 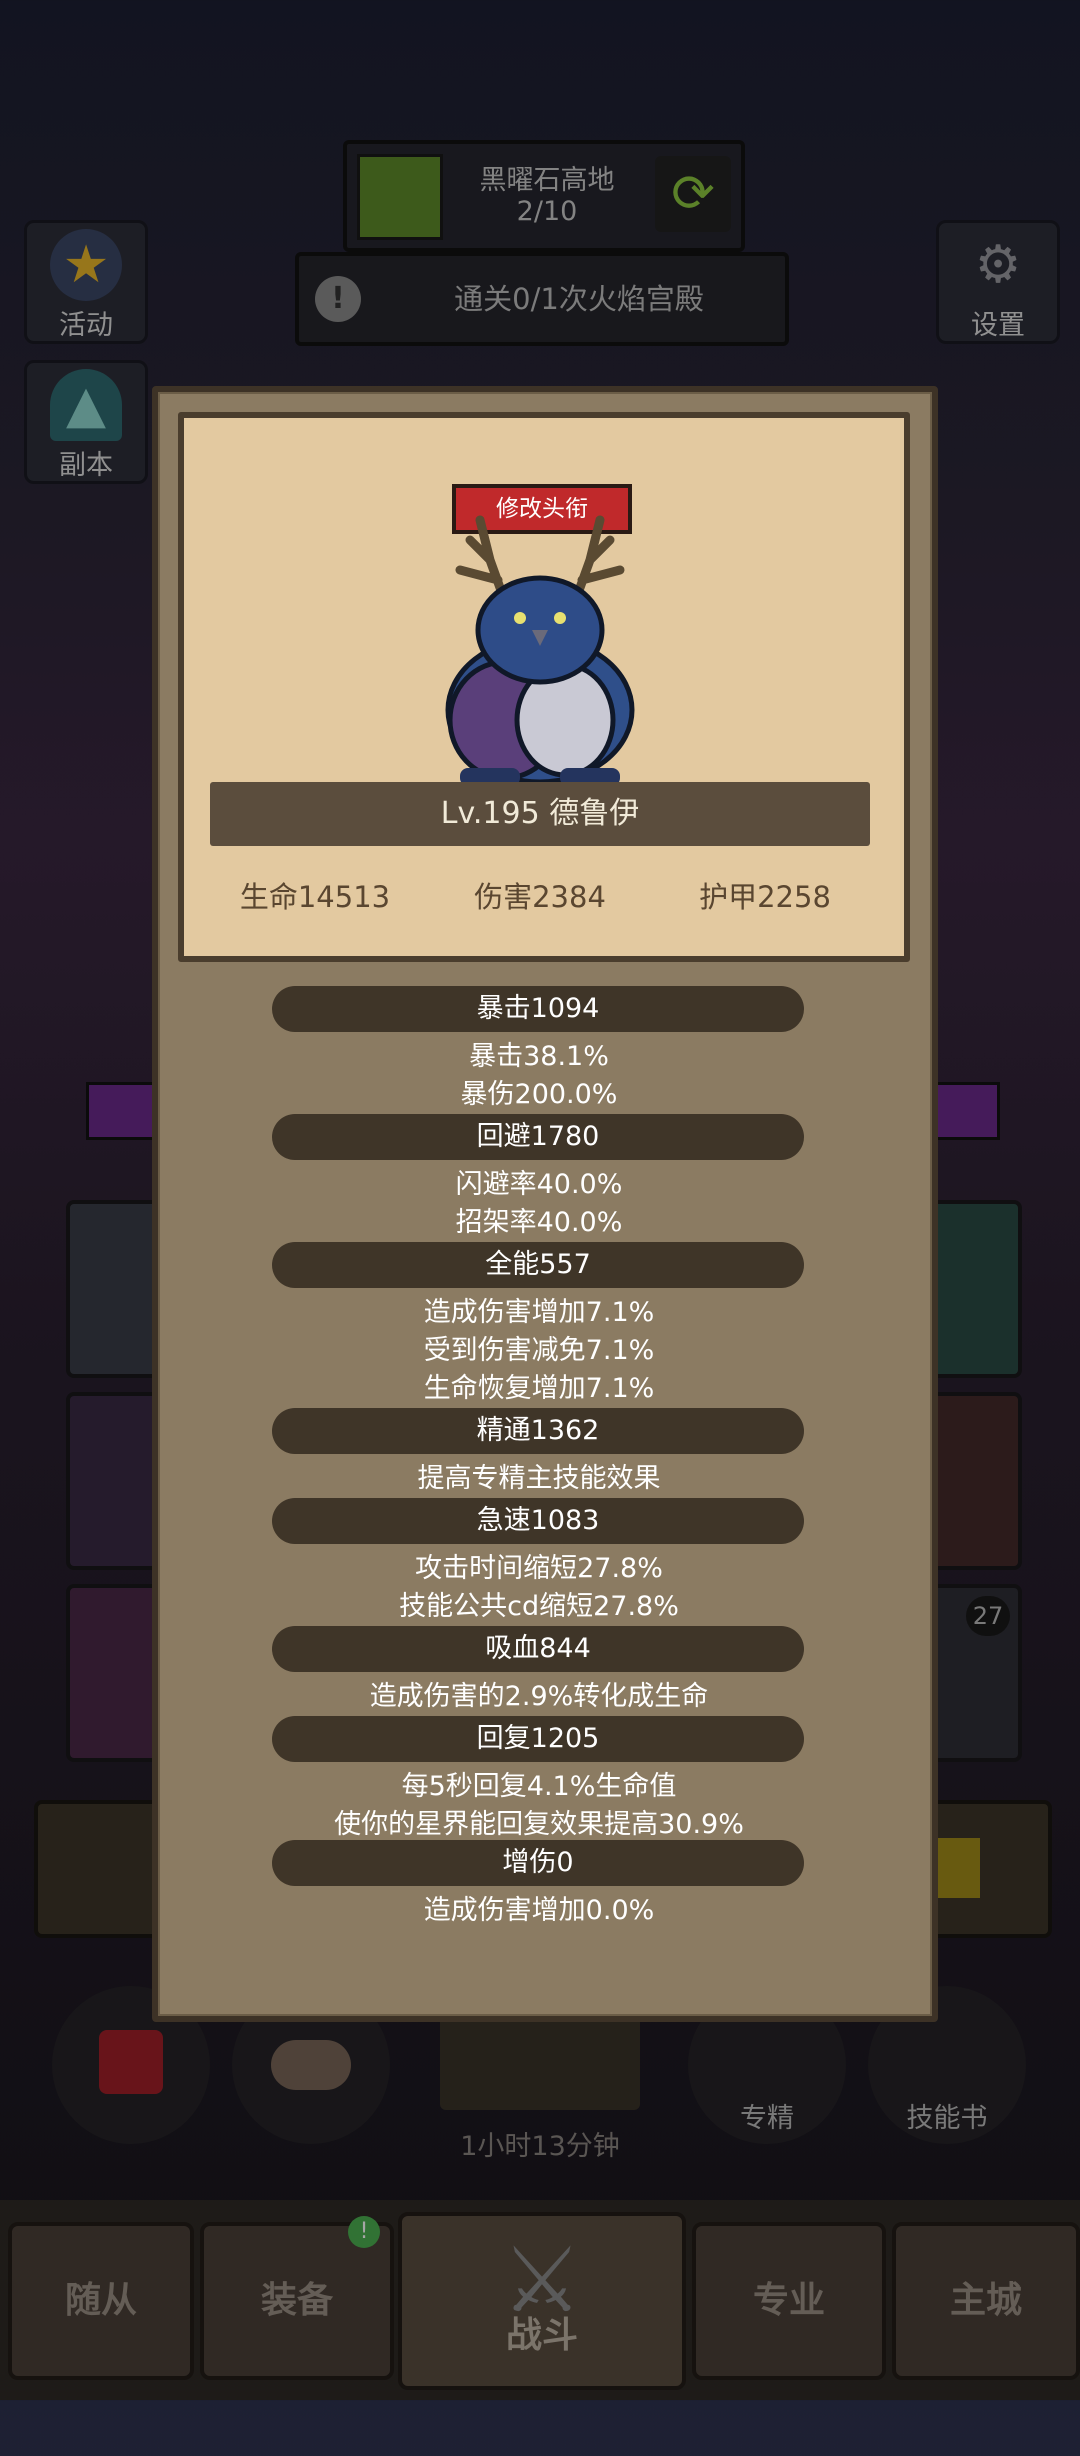 What do you see at coordinates (538, 1739) in the screenshot?
I see `regen-header: 回复1205` at bounding box center [538, 1739].